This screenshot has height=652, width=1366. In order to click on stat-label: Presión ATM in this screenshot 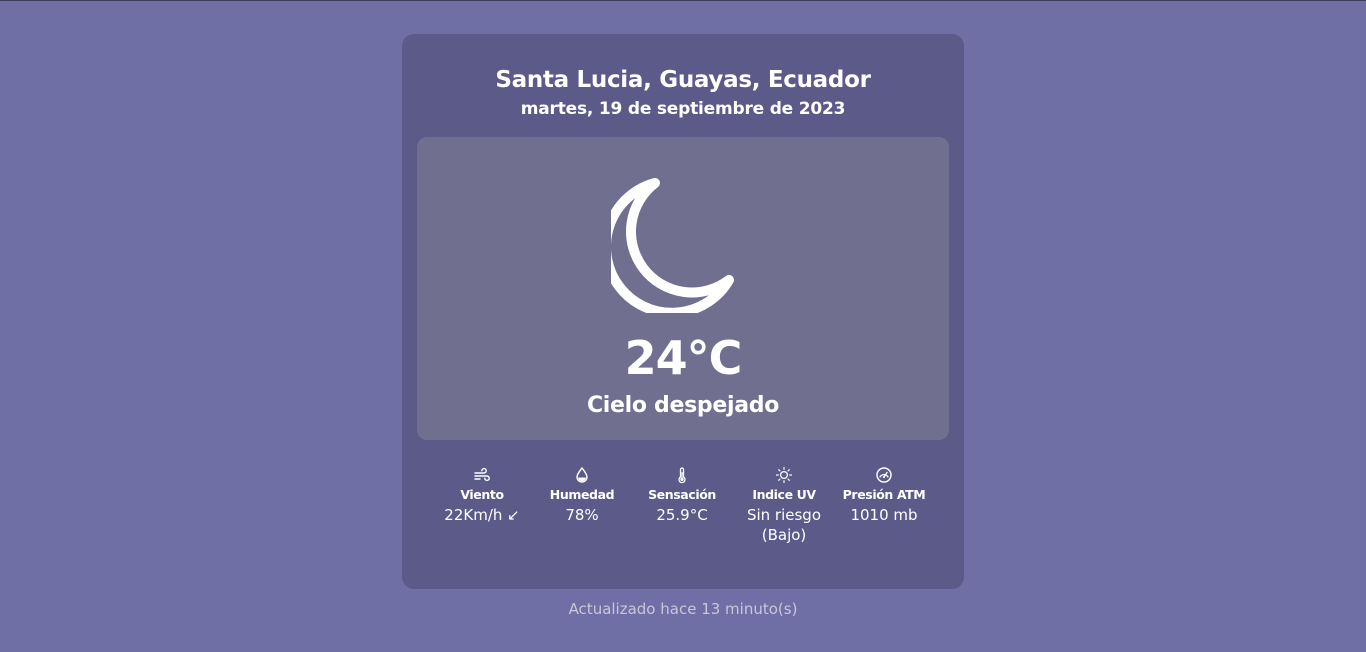, I will do `click(884, 494)`.